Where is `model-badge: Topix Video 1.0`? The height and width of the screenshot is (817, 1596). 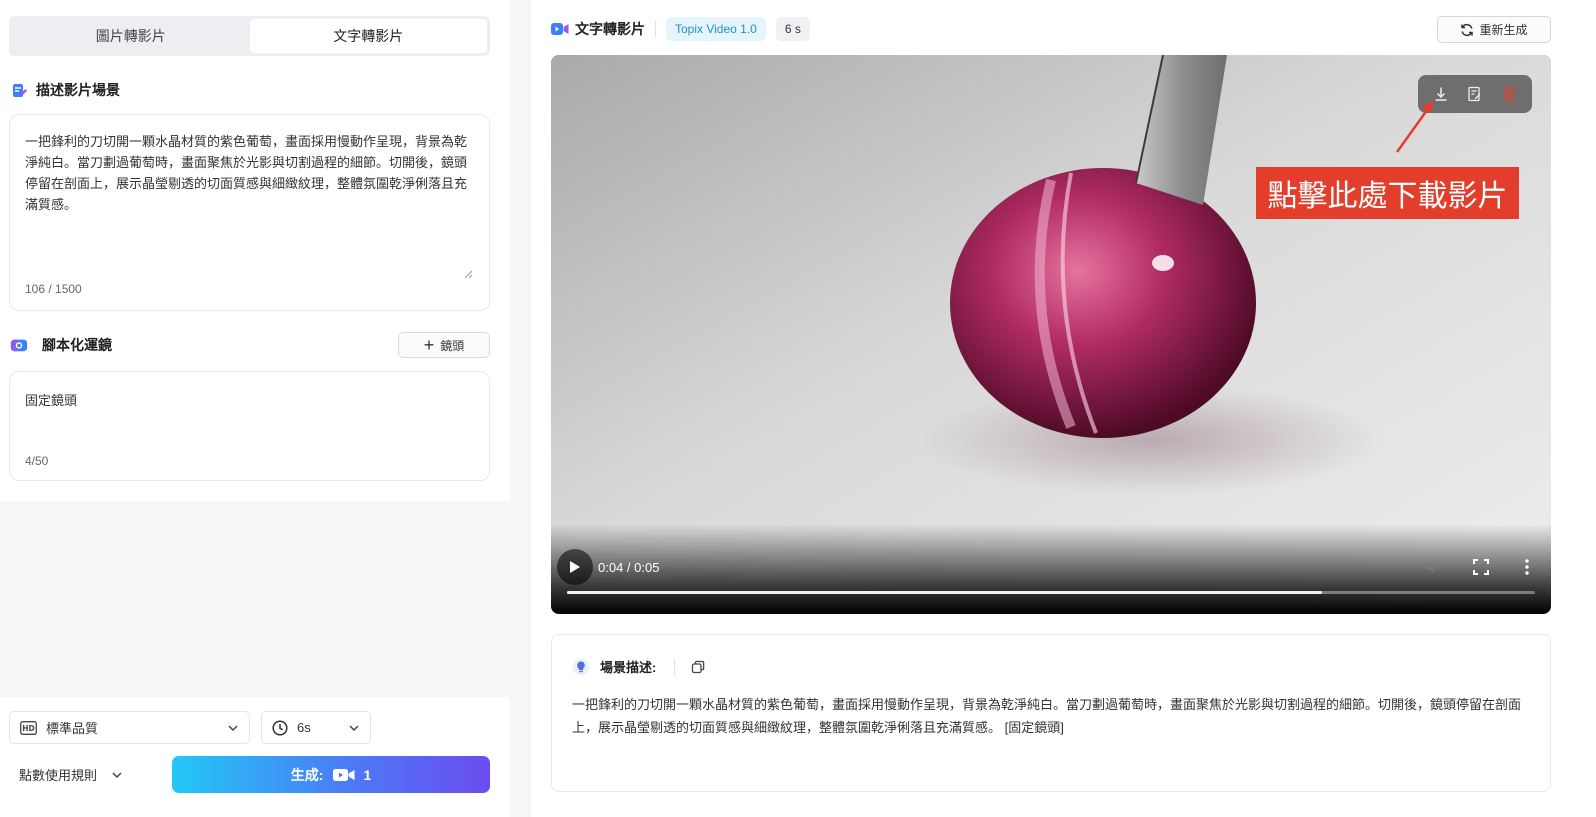
model-badge: Topix Video 1.0 is located at coordinates (716, 29).